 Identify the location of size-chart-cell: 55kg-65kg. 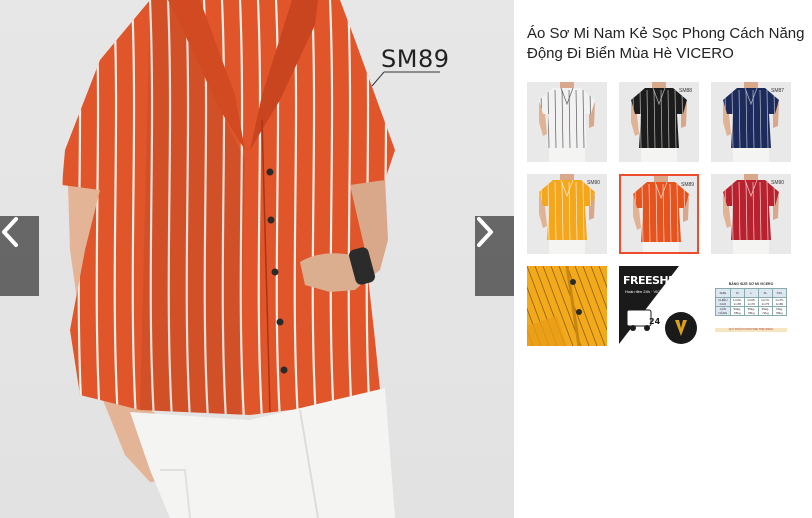
(751, 311).